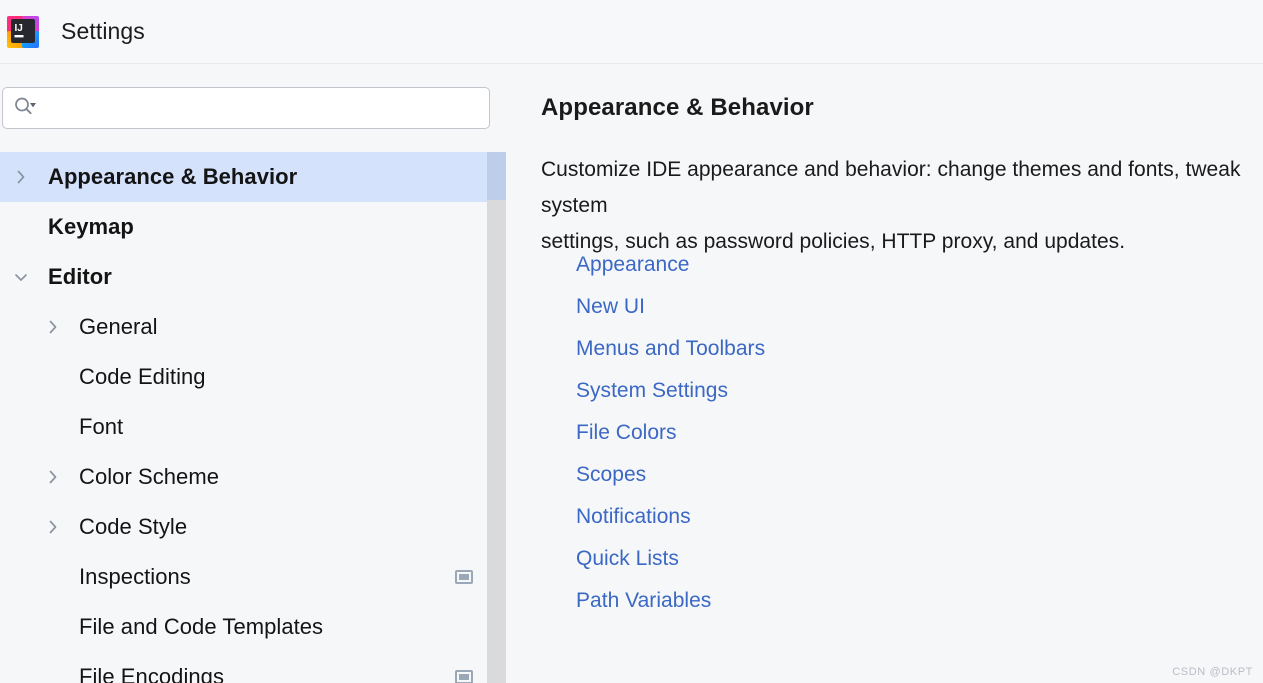 The height and width of the screenshot is (683, 1263). I want to click on tree-item-appearance-behavior: Appearance & Behavior, so click(253, 177).